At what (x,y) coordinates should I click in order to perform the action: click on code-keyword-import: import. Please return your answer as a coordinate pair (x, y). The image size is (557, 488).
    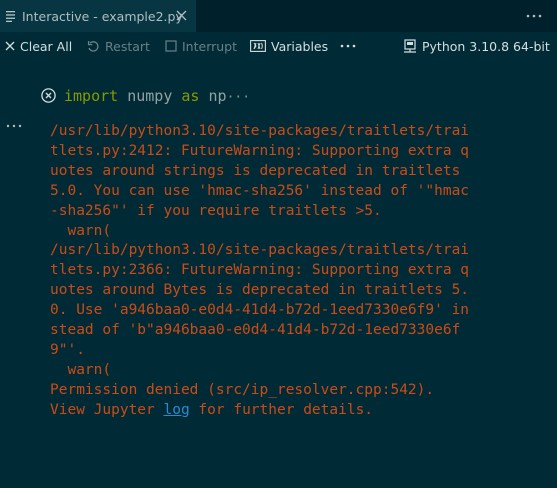
    Looking at the image, I should click on (91, 96).